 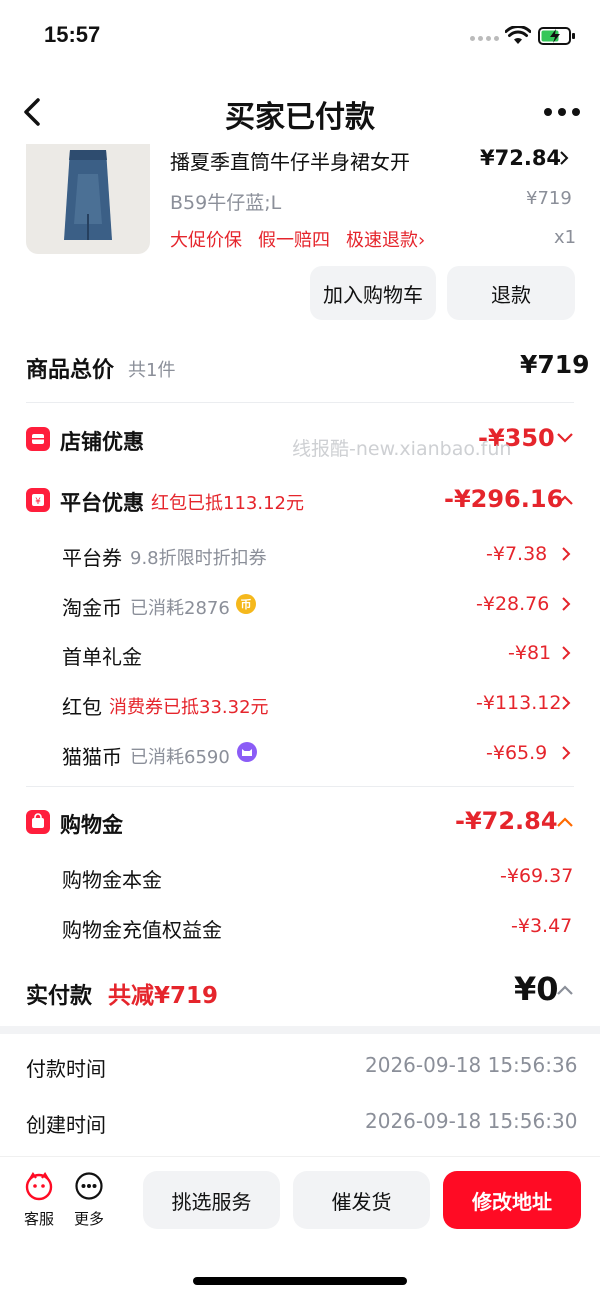 I want to click on product-original-price: ¥719, so click(x=549, y=198).